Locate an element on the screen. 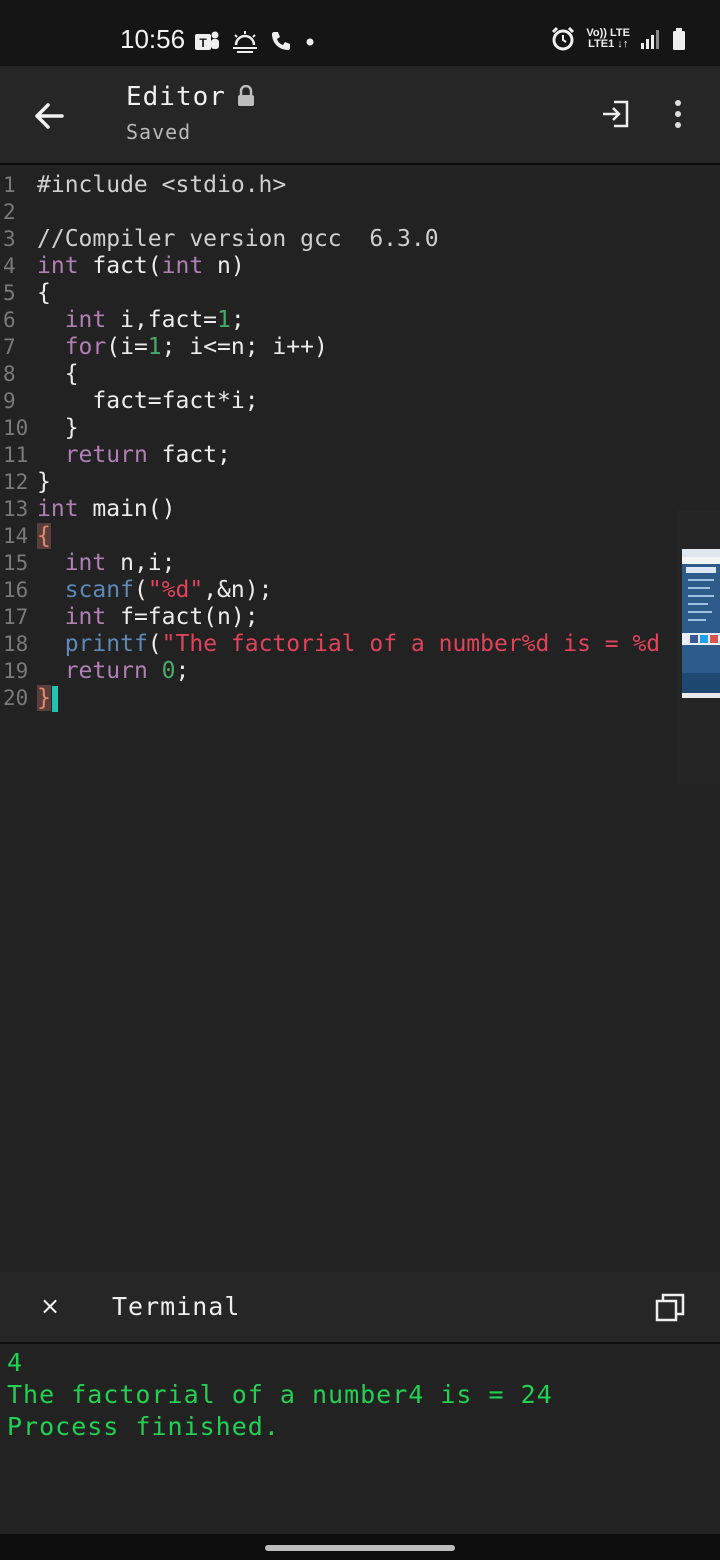  network-bottom-label: LTE1 ↓↑ is located at coordinates (608, 44).